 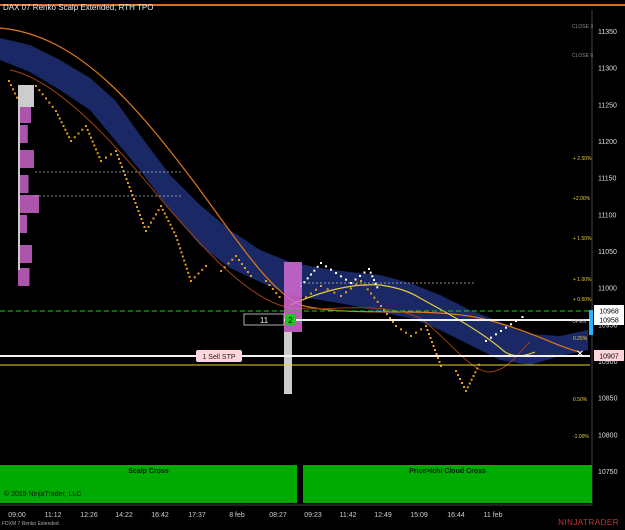 I want to click on price-label: 11050, so click(x=607, y=252).